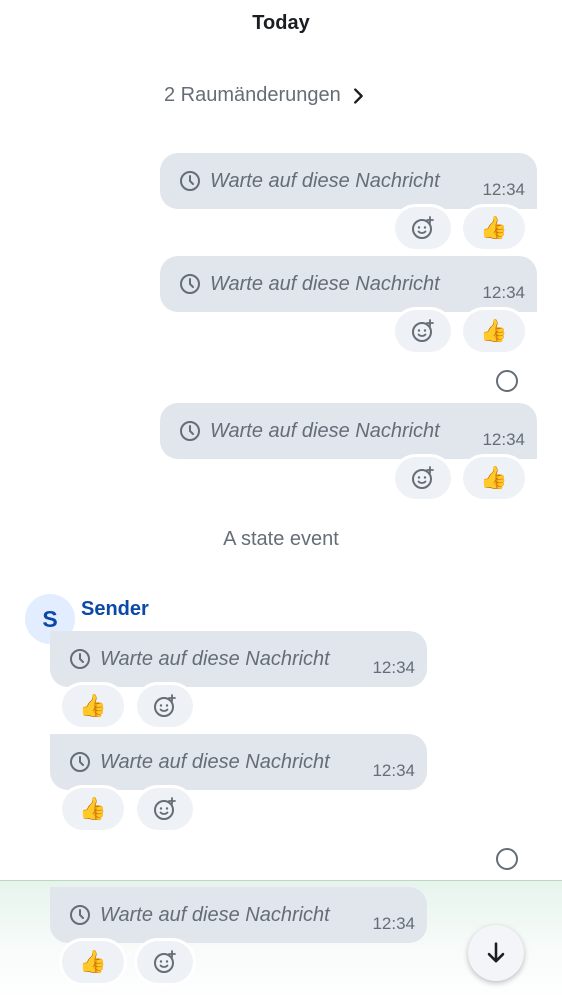 The width and height of the screenshot is (562, 1000). What do you see at coordinates (358, 95) in the screenshot?
I see `chevron-right-icon` at bounding box center [358, 95].